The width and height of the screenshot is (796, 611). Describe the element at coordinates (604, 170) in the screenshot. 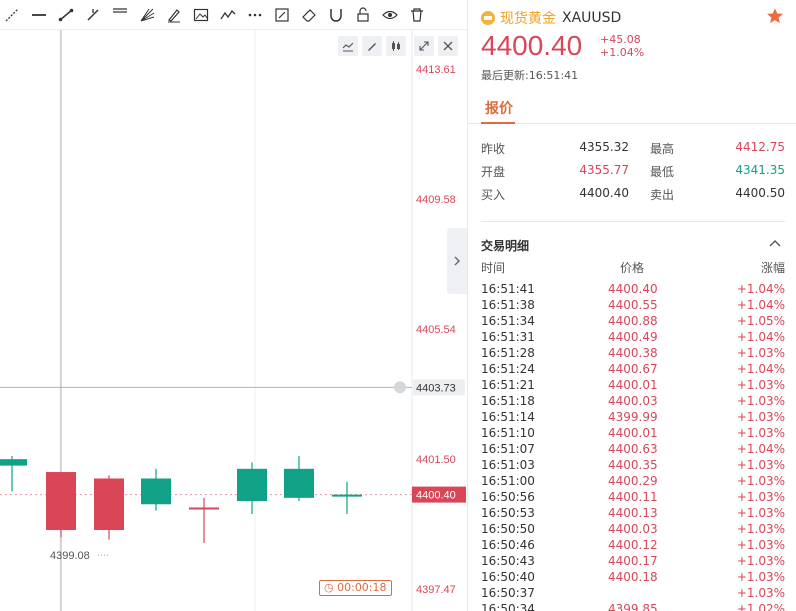

I see `quote-value: 4355.77` at that location.